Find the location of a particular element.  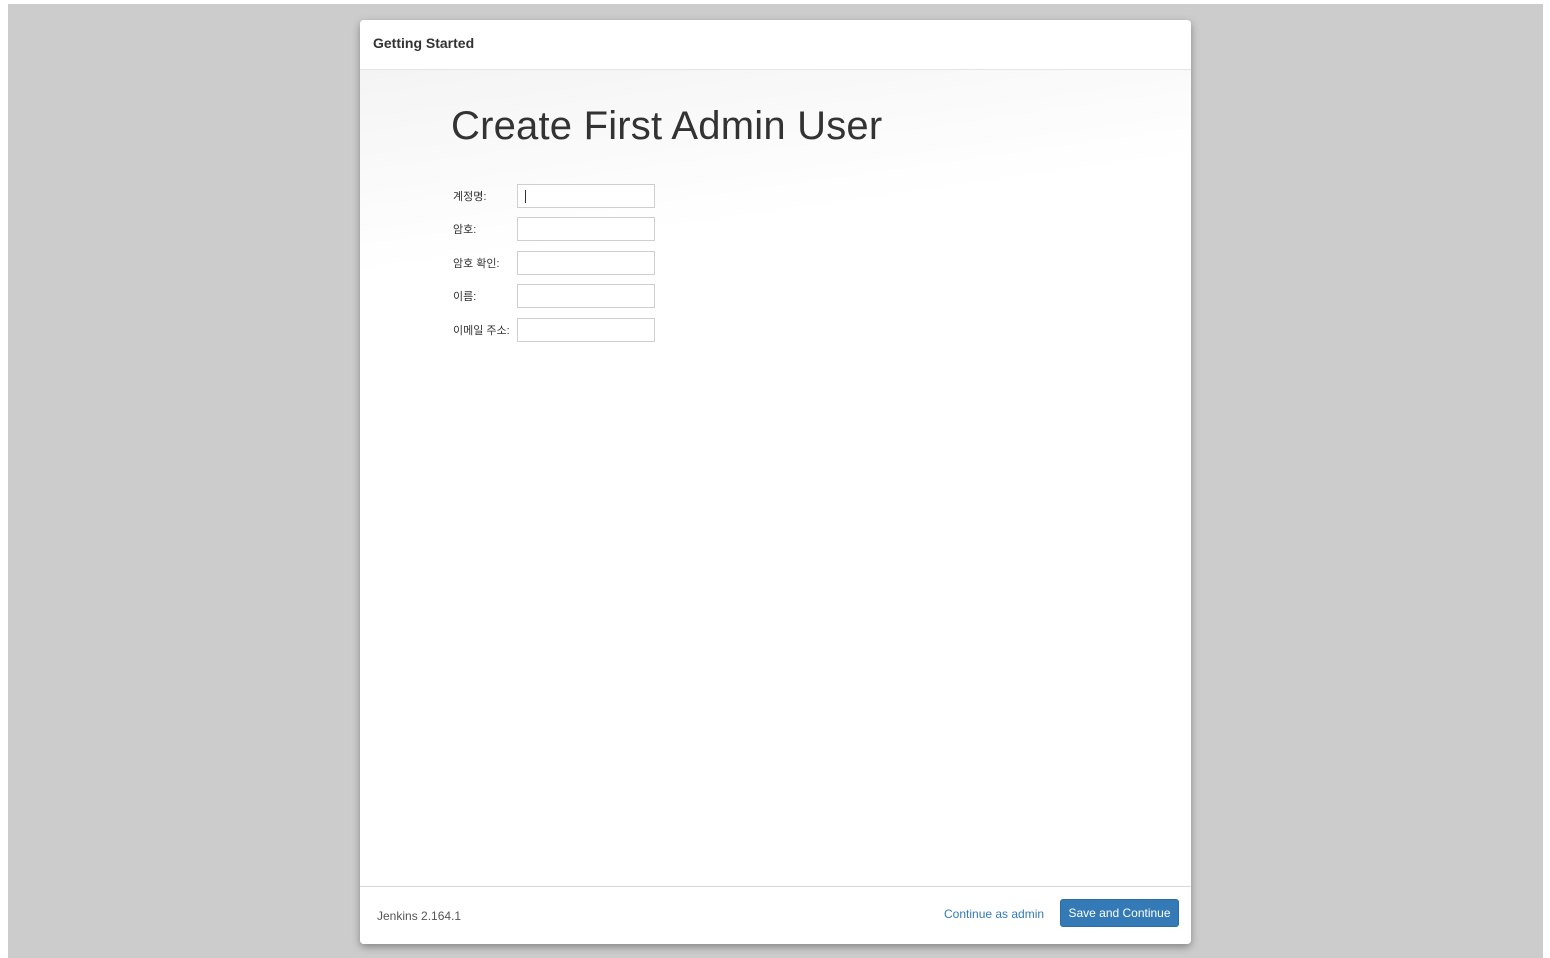

confirm-password-label: 암호 확인: is located at coordinates (476, 264).